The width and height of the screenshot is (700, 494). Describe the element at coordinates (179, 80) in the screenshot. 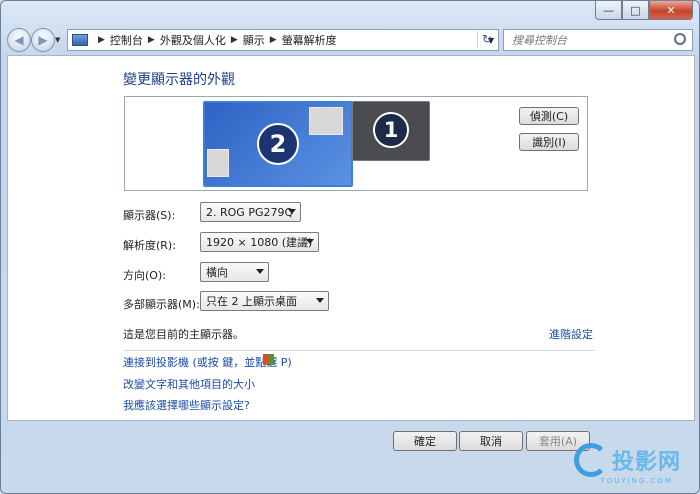

I see `page-title: 變更顯示器的外觀` at that location.